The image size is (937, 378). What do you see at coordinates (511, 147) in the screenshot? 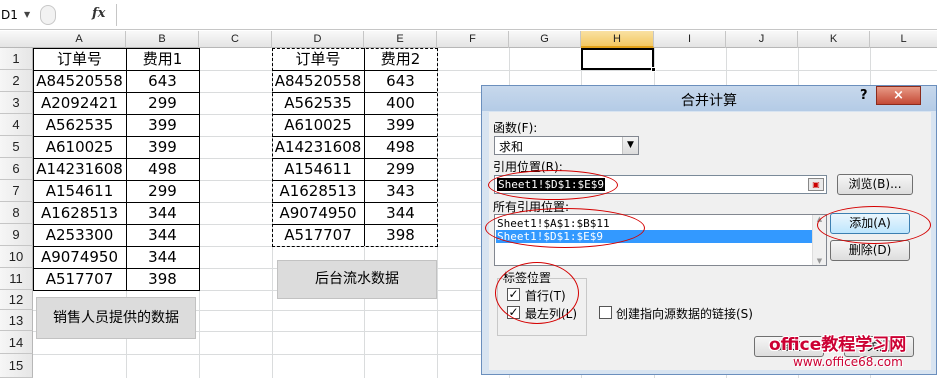
I see `function-value: 求和` at bounding box center [511, 147].